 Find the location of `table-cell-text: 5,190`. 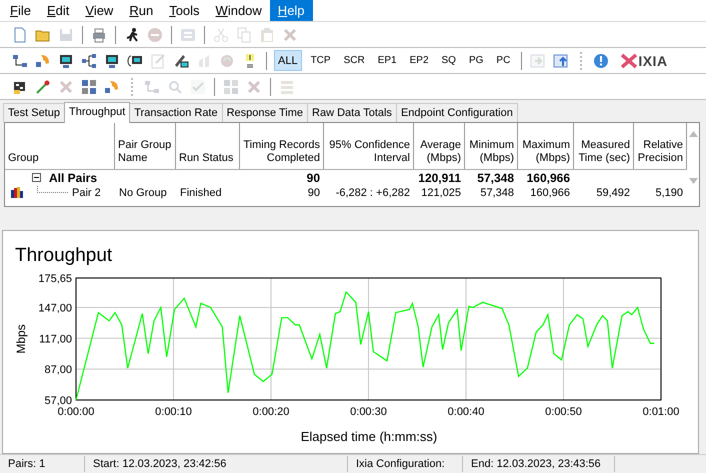

table-cell-text: 5,190 is located at coordinates (669, 192).